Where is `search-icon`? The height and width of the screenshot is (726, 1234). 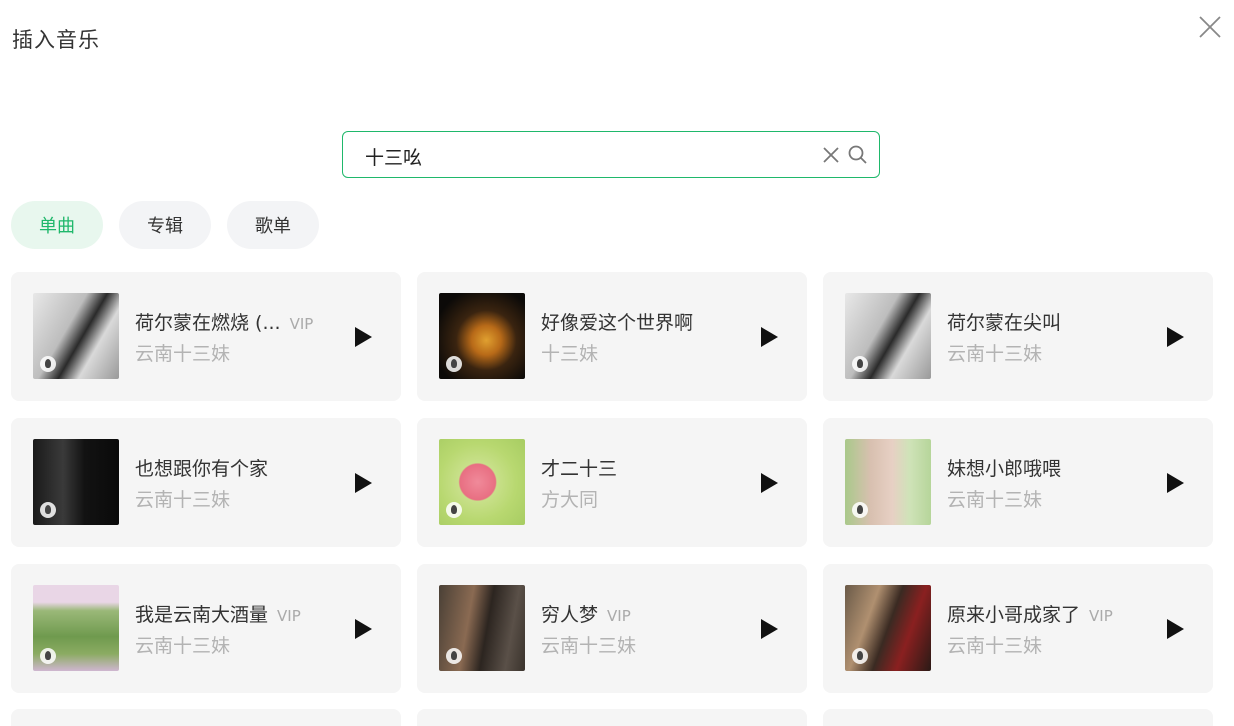 search-icon is located at coordinates (858, 155).